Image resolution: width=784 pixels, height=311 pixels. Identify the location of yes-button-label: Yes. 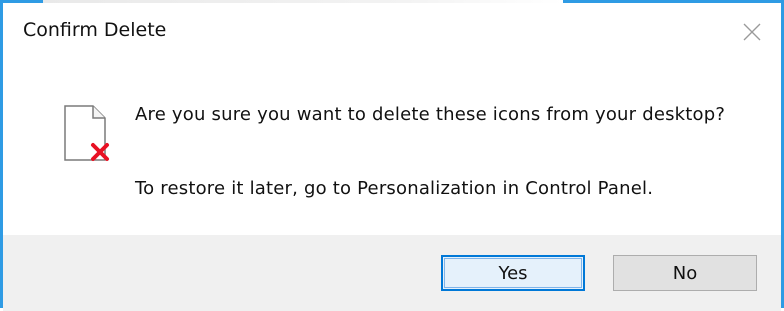
(513, 273).